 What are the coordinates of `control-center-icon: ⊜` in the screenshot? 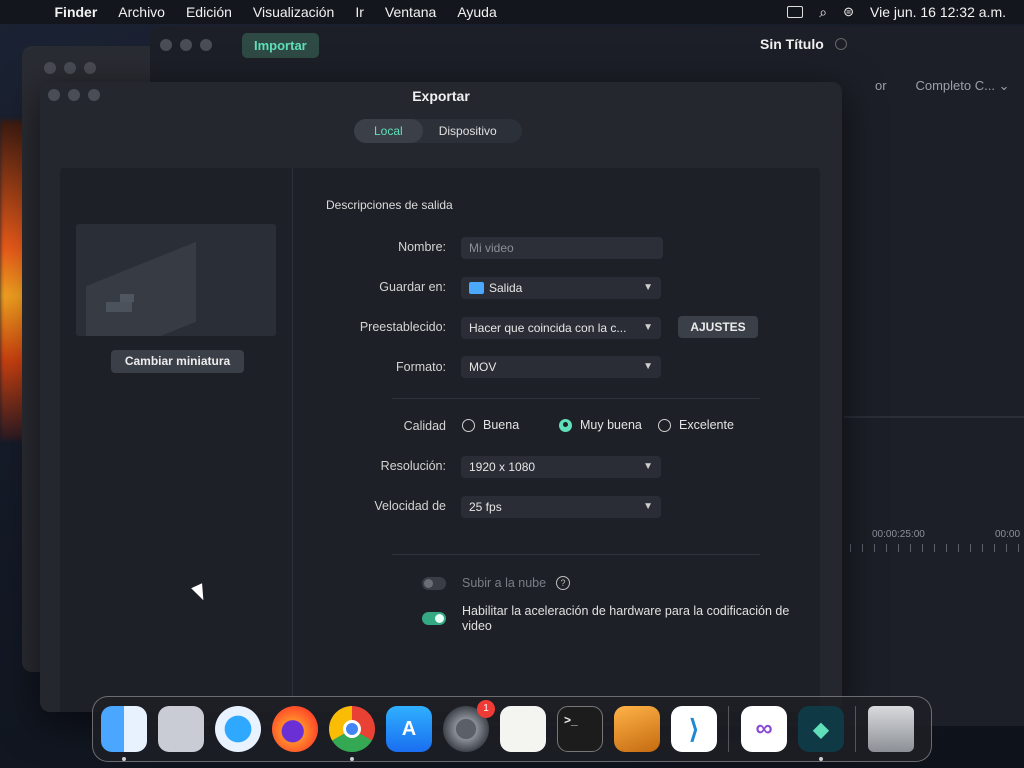 It's located at (848, 12).